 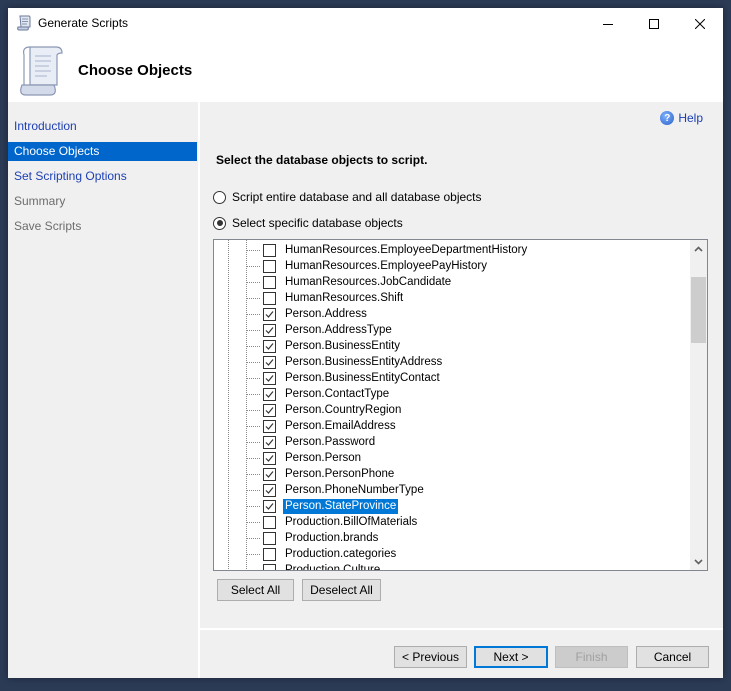 I want to click on tree-item-label: HumanResources.EmployeeDepartmentHistory, so click(x=406, y=249).